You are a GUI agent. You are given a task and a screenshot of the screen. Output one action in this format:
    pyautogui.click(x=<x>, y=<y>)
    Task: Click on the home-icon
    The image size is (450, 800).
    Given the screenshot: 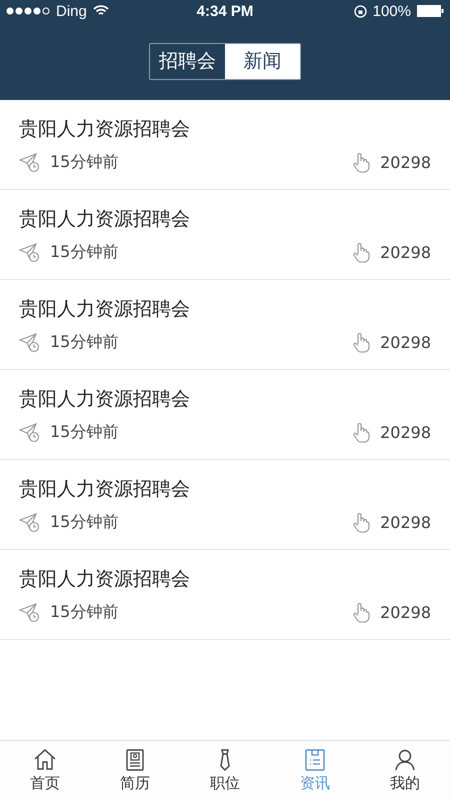 What is the action you would take?
    pyautogui.click(x=45, y=760)
    